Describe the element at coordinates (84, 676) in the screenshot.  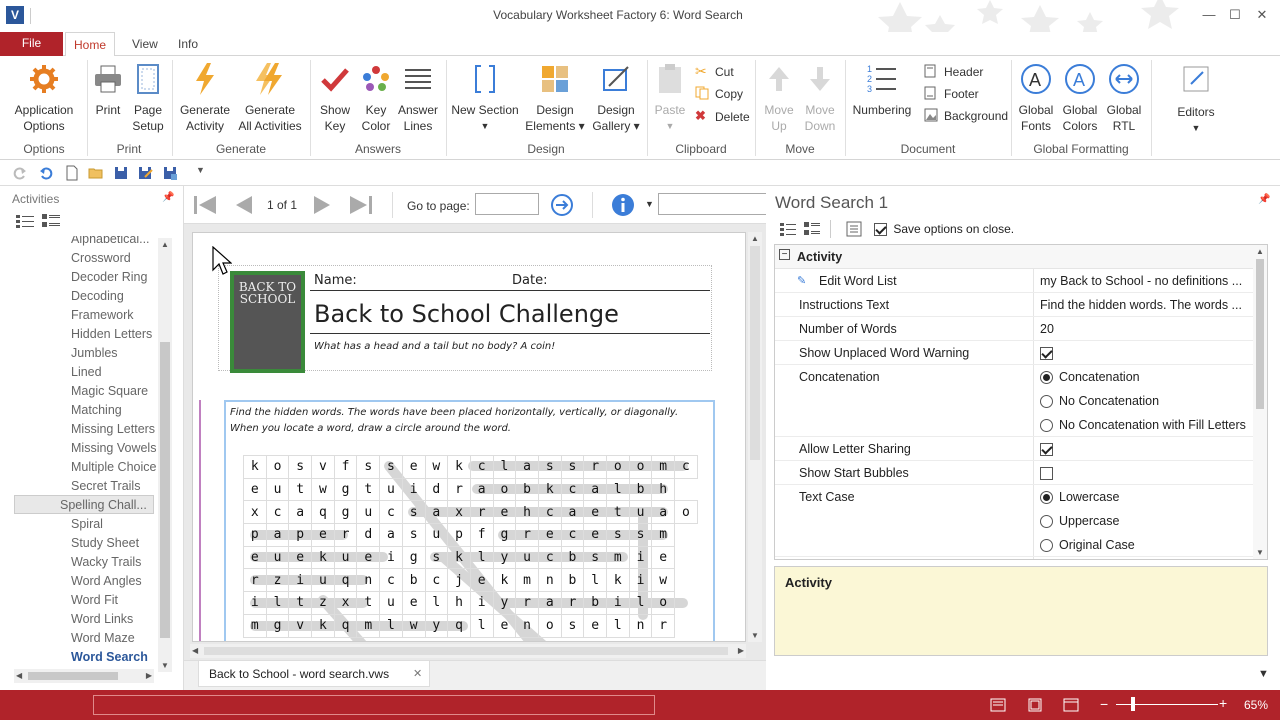
I see `activities-horizontal-scrollbar: ◀ ▶` at that location.